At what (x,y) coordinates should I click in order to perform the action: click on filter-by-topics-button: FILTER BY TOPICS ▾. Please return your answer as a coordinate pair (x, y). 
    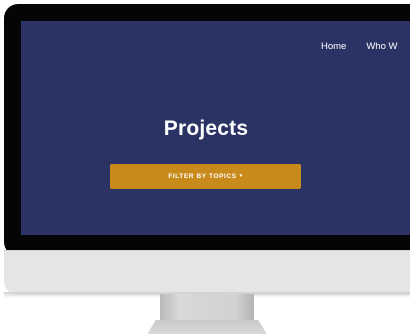
    Looking at the image, I should click on (205, 176).